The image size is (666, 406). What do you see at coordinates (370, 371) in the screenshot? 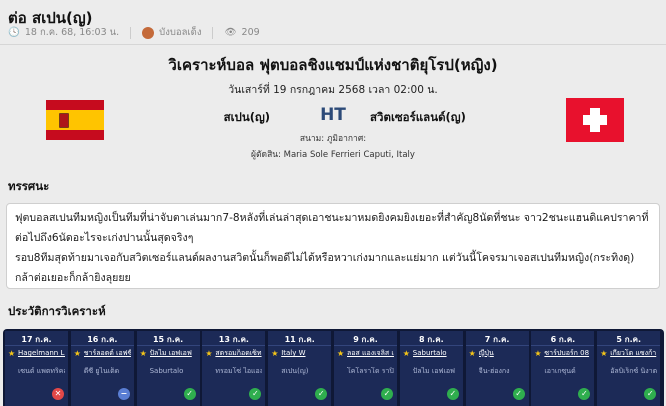
I see `history-opponent: โคโลราโด ราปิดส์` at bounding box center [370, 371].